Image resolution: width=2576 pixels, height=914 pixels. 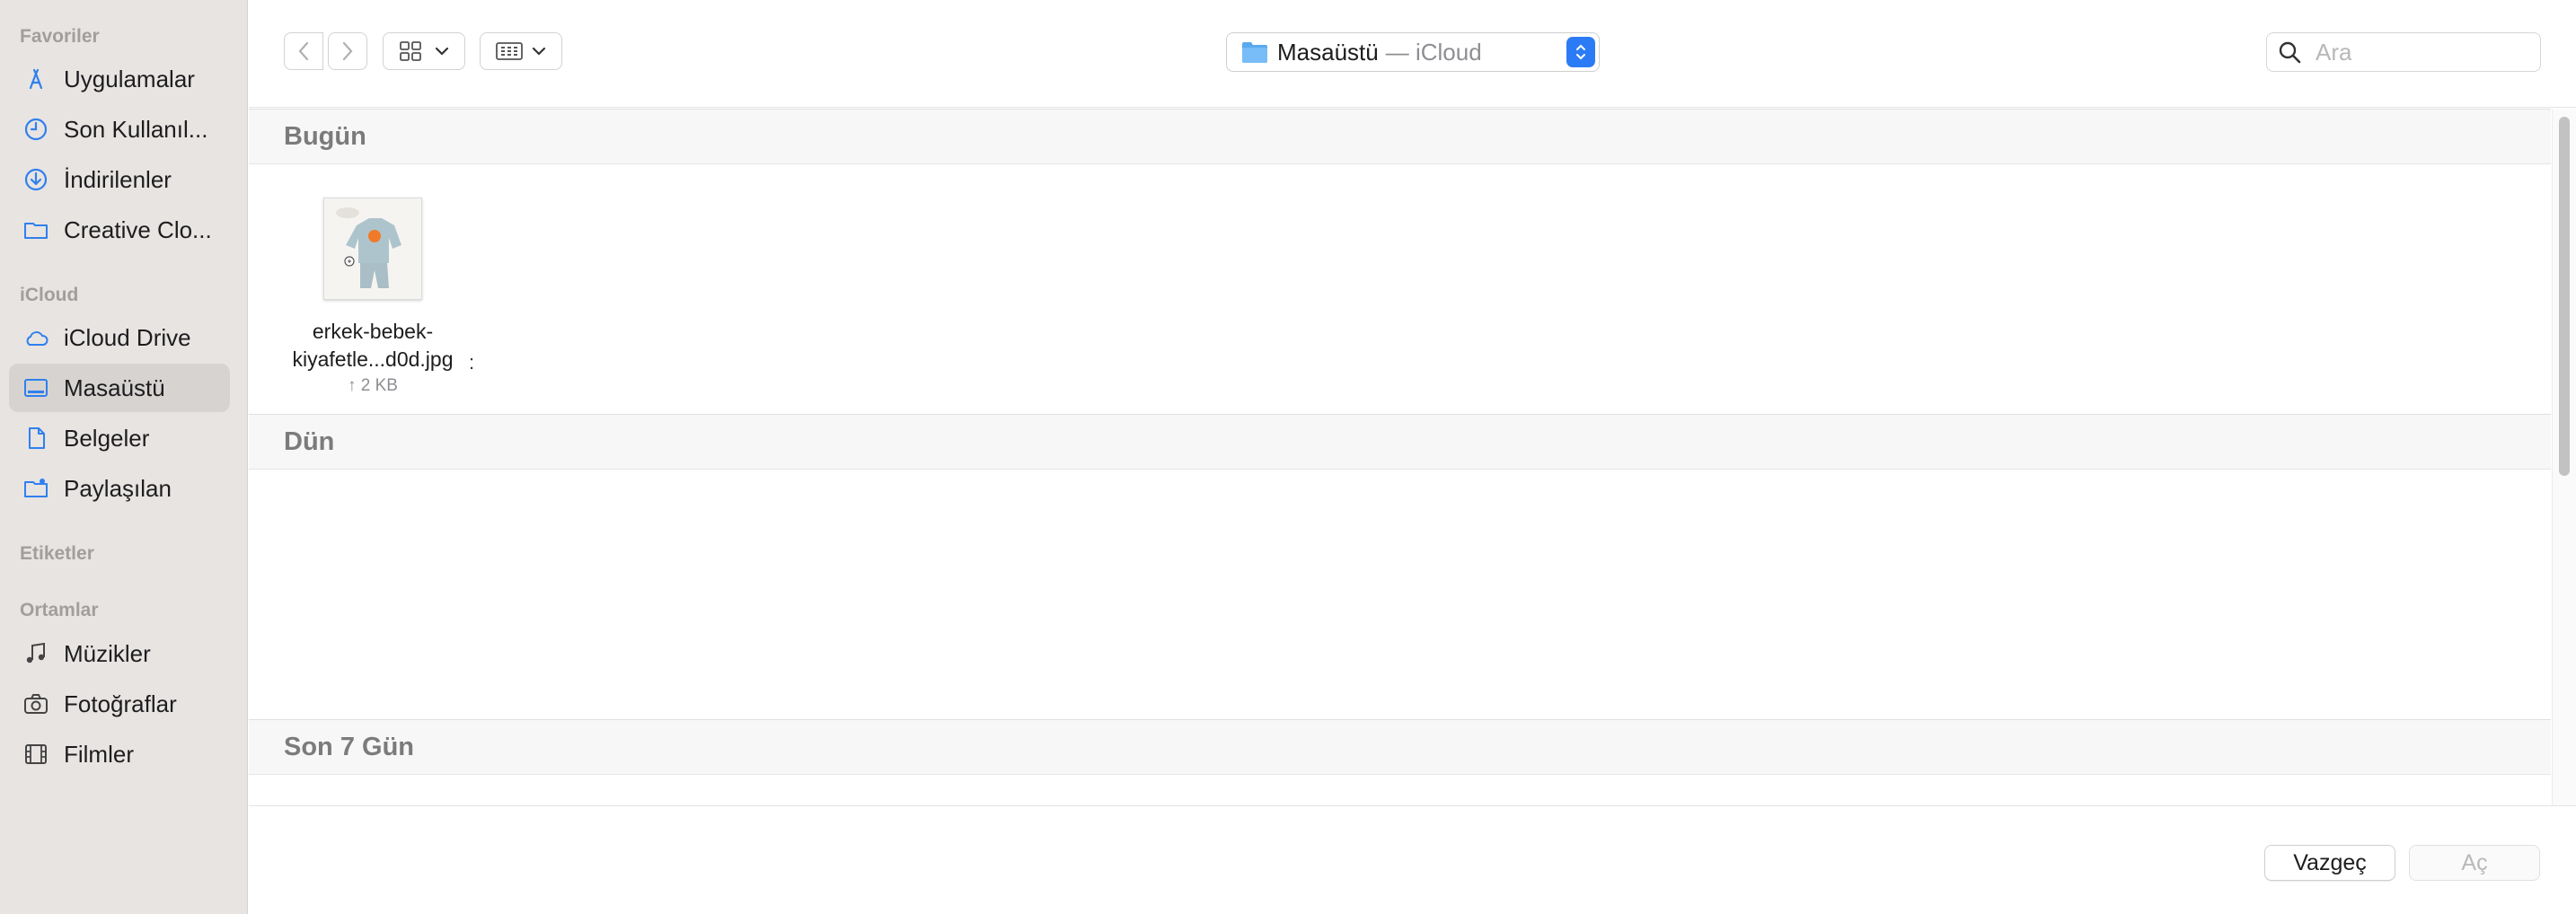 What do you see at coordinates (325, 136) in the screenshot?
I see `group-title: Bugün` at bounding box center [325, 136].